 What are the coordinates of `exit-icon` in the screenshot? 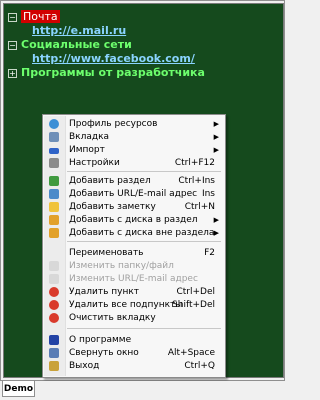 It's located at (54, 366).